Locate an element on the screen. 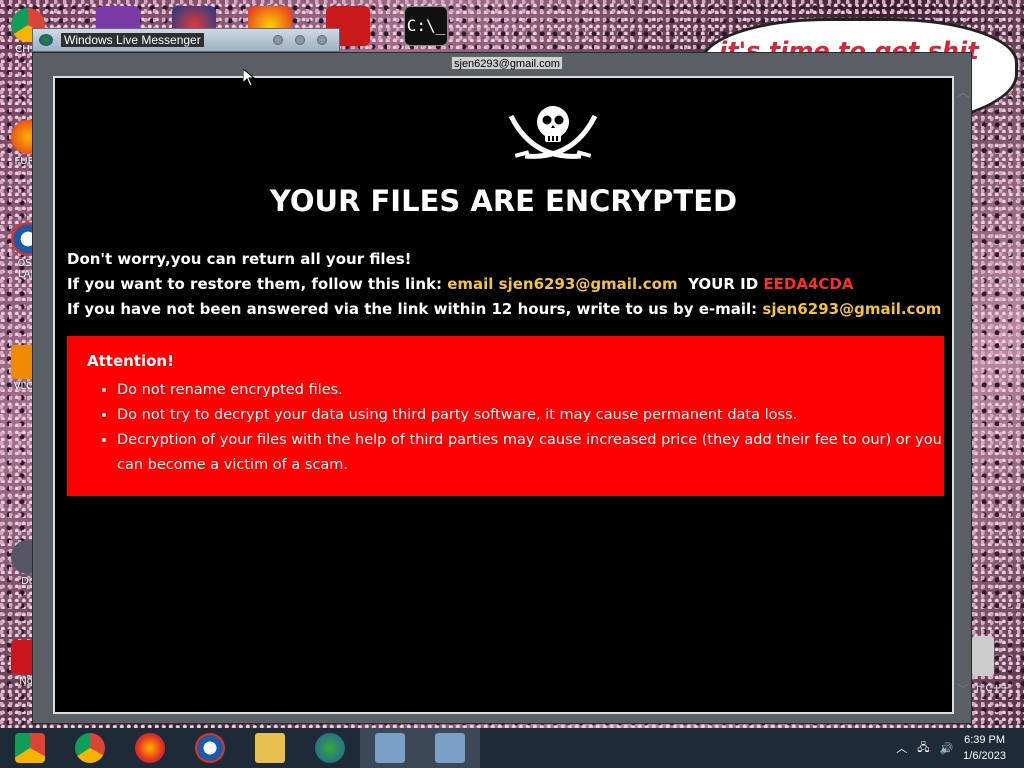 The height and width of the screenshot is (768, 1024). mouse-cursor-icon is located at coordinates (249, 78).